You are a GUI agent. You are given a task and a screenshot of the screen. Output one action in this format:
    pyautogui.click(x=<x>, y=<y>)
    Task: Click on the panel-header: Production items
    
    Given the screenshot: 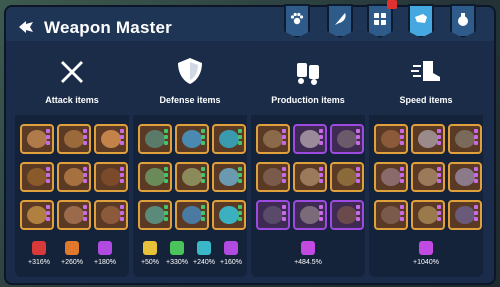 What is the action you would take?
    pyautogui.click(x=308, y=81)
    